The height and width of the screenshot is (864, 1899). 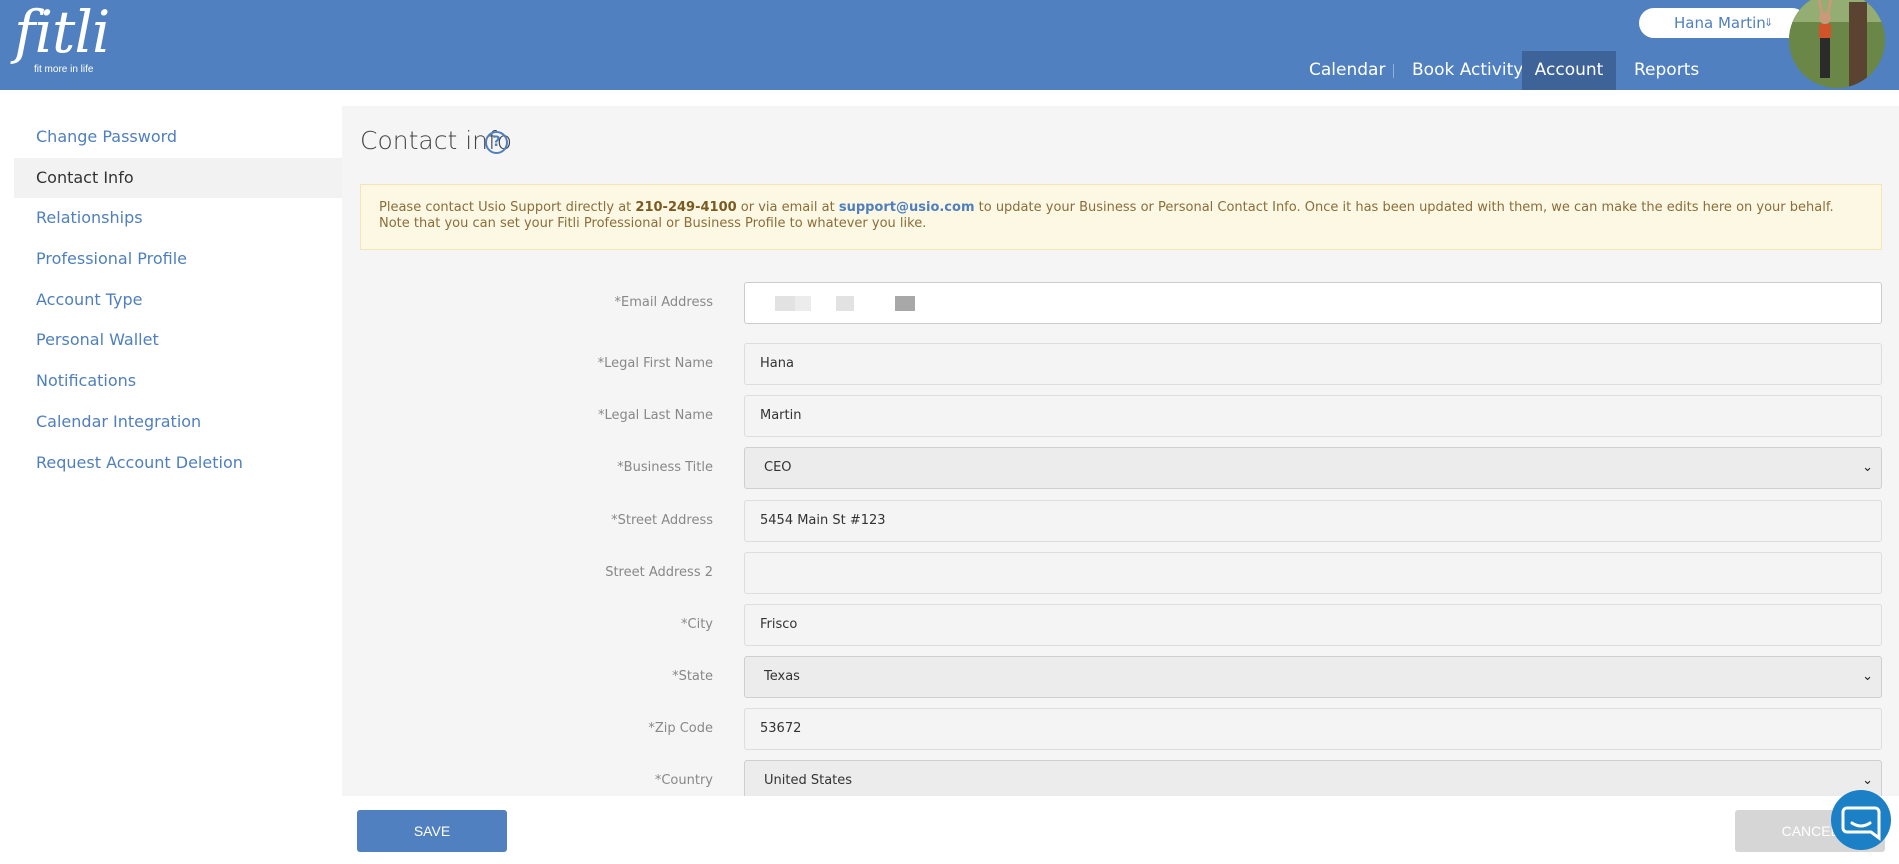 What do you see at coordinates (907, 207) in the screenshot?
I see `support-email-link: support@usio.com` at bounding box center [907, 207].